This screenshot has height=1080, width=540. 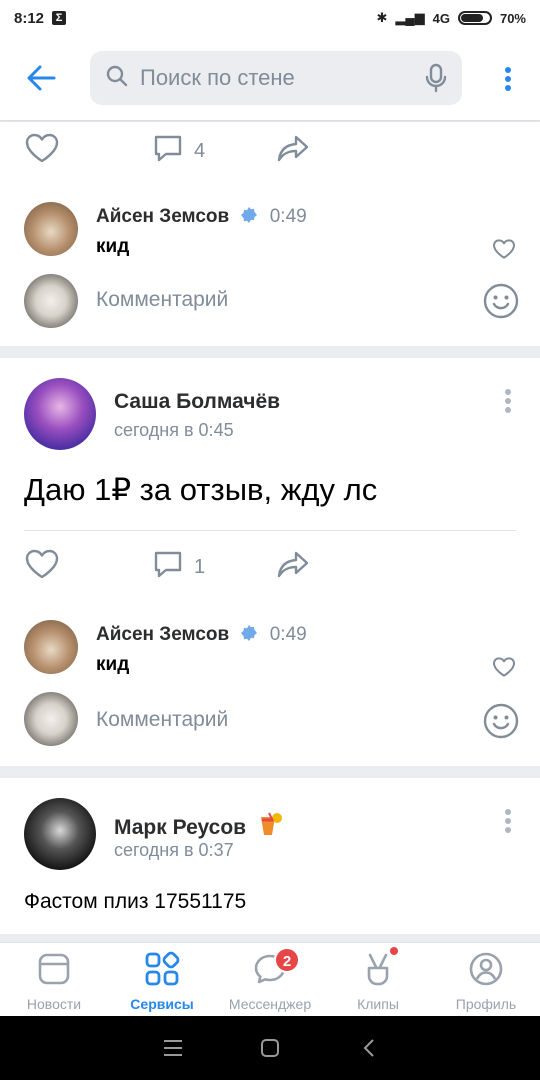 I want to click on search-input: Поиск по стене, so click(x=276, y=78).